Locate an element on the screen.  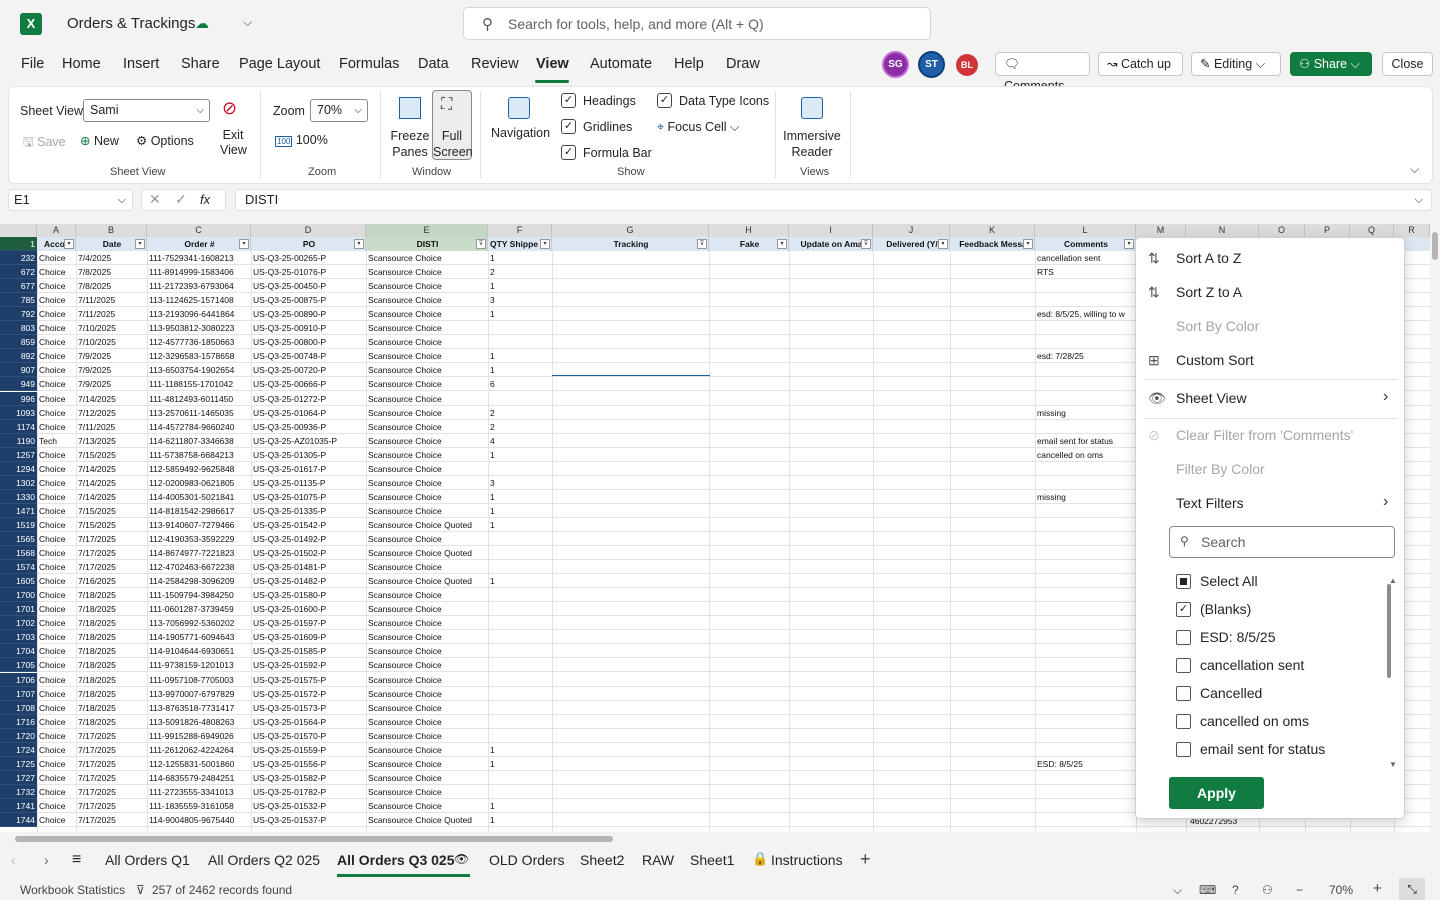
table-cell: 112-4702463-6672238 is located at coordinates (199, 567).